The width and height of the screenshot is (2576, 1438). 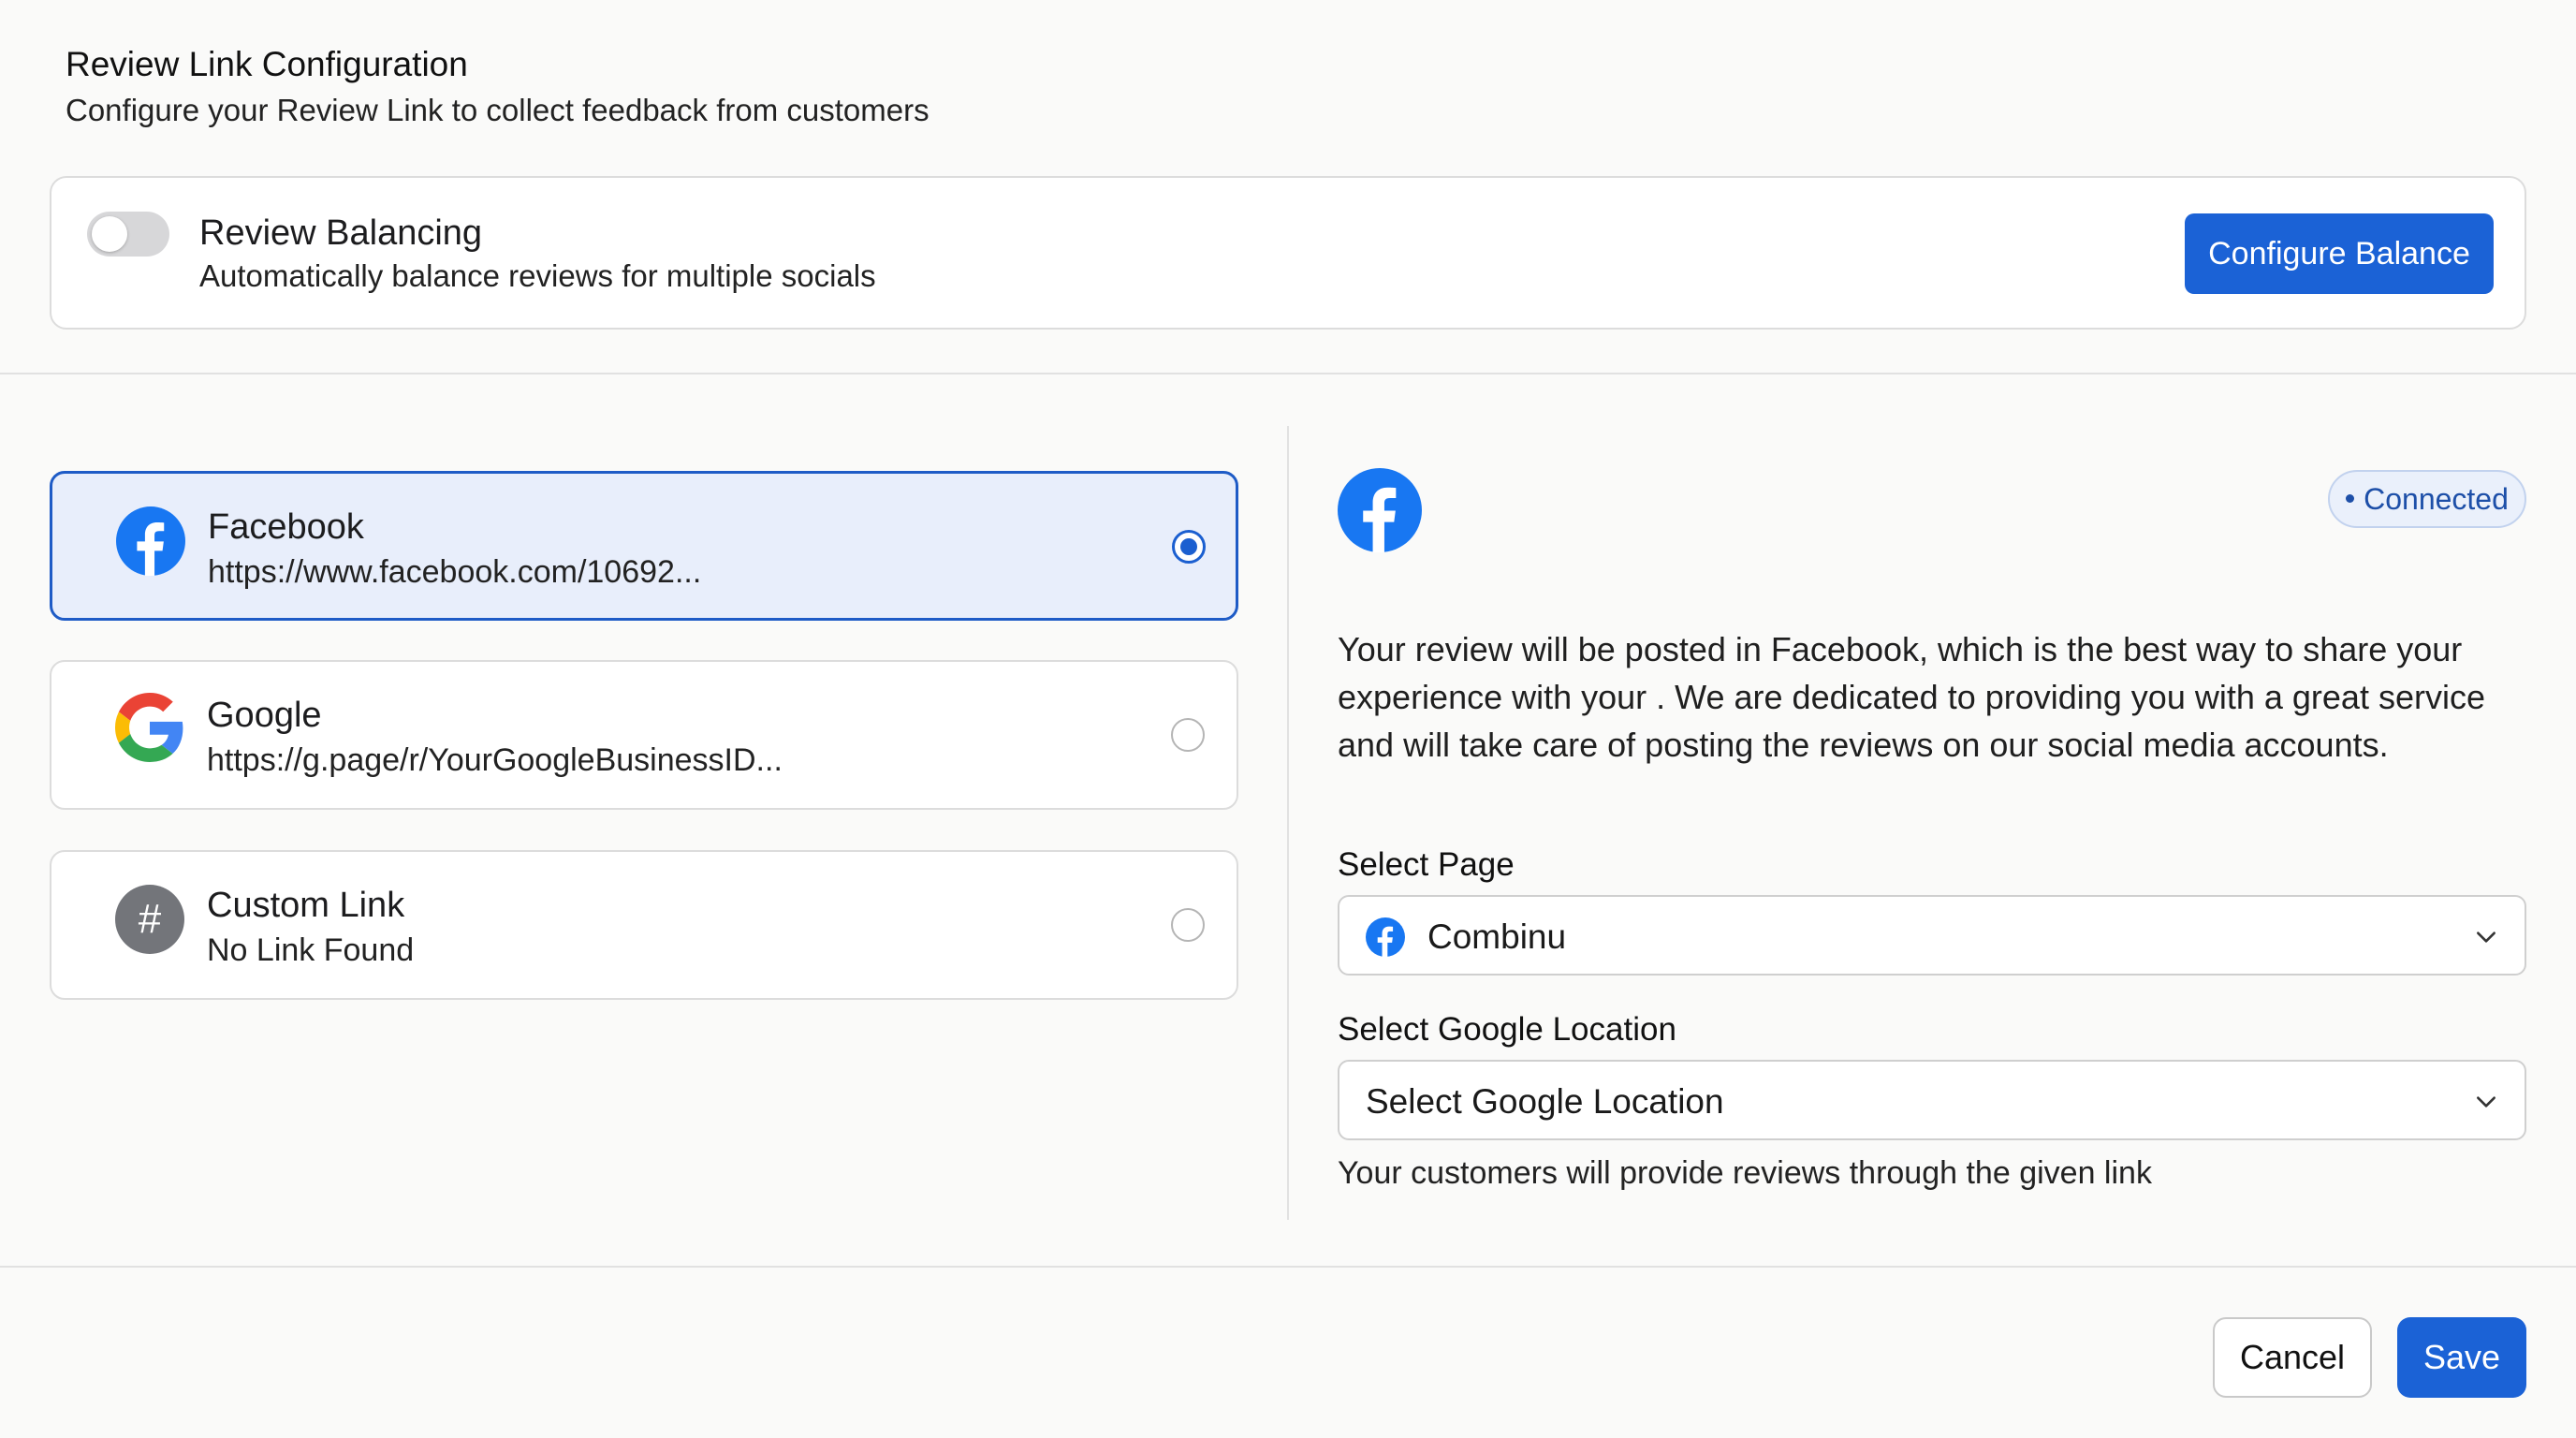 I want to click on option-name: Custom Link, so click(x=306, y=905).